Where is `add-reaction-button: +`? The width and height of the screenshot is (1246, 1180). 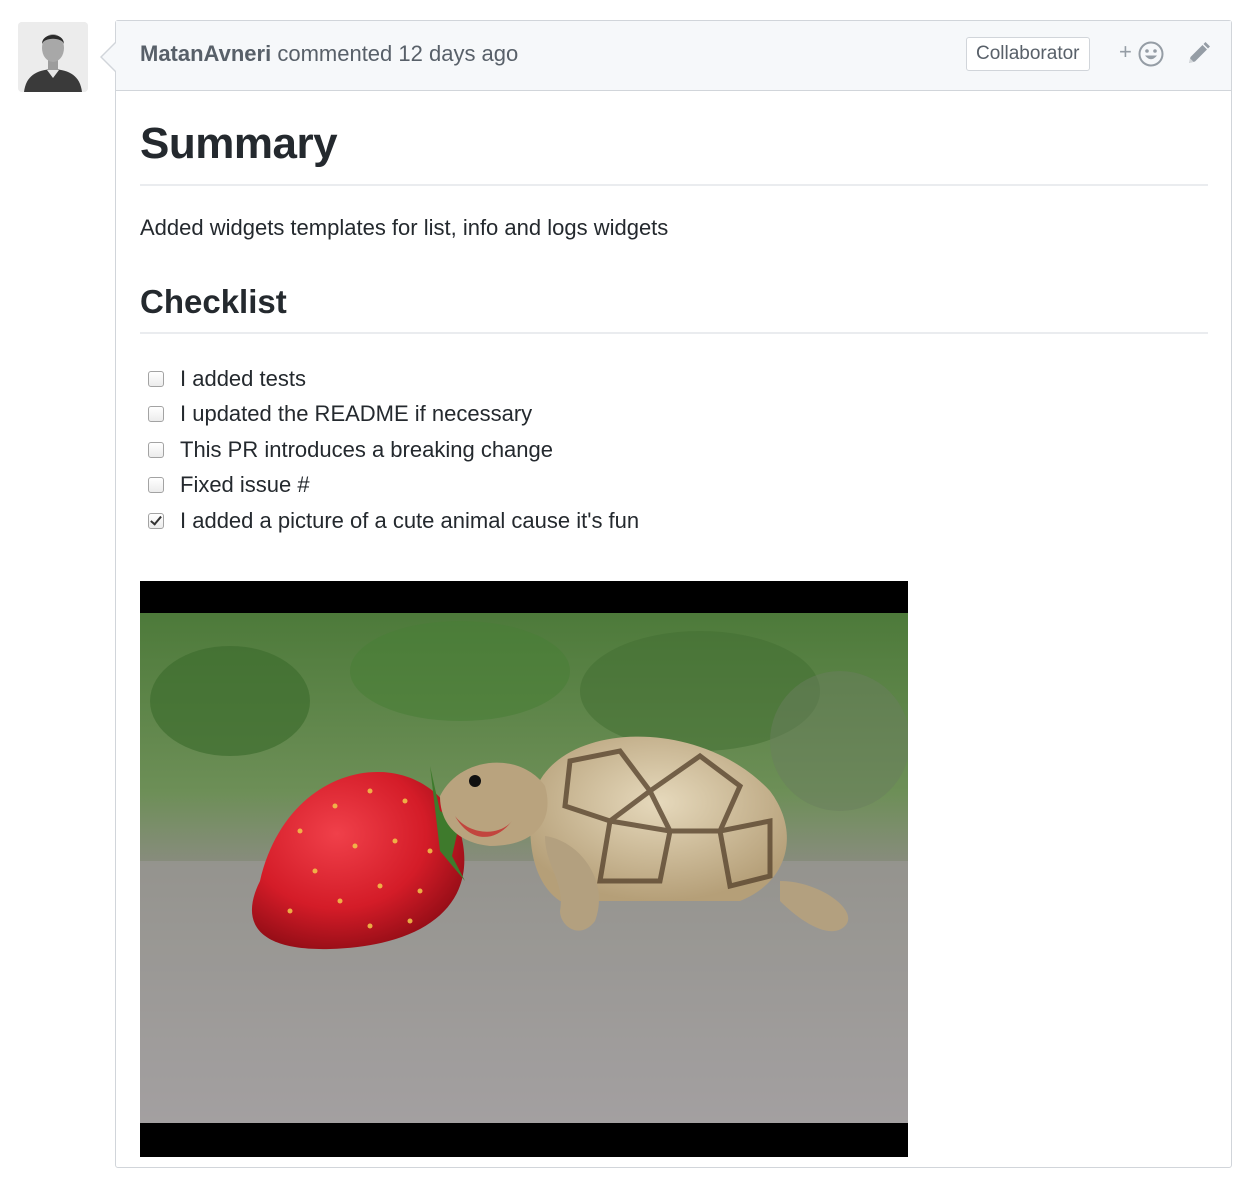 add-reaction-button: + is located at coordinates (1143, 54).